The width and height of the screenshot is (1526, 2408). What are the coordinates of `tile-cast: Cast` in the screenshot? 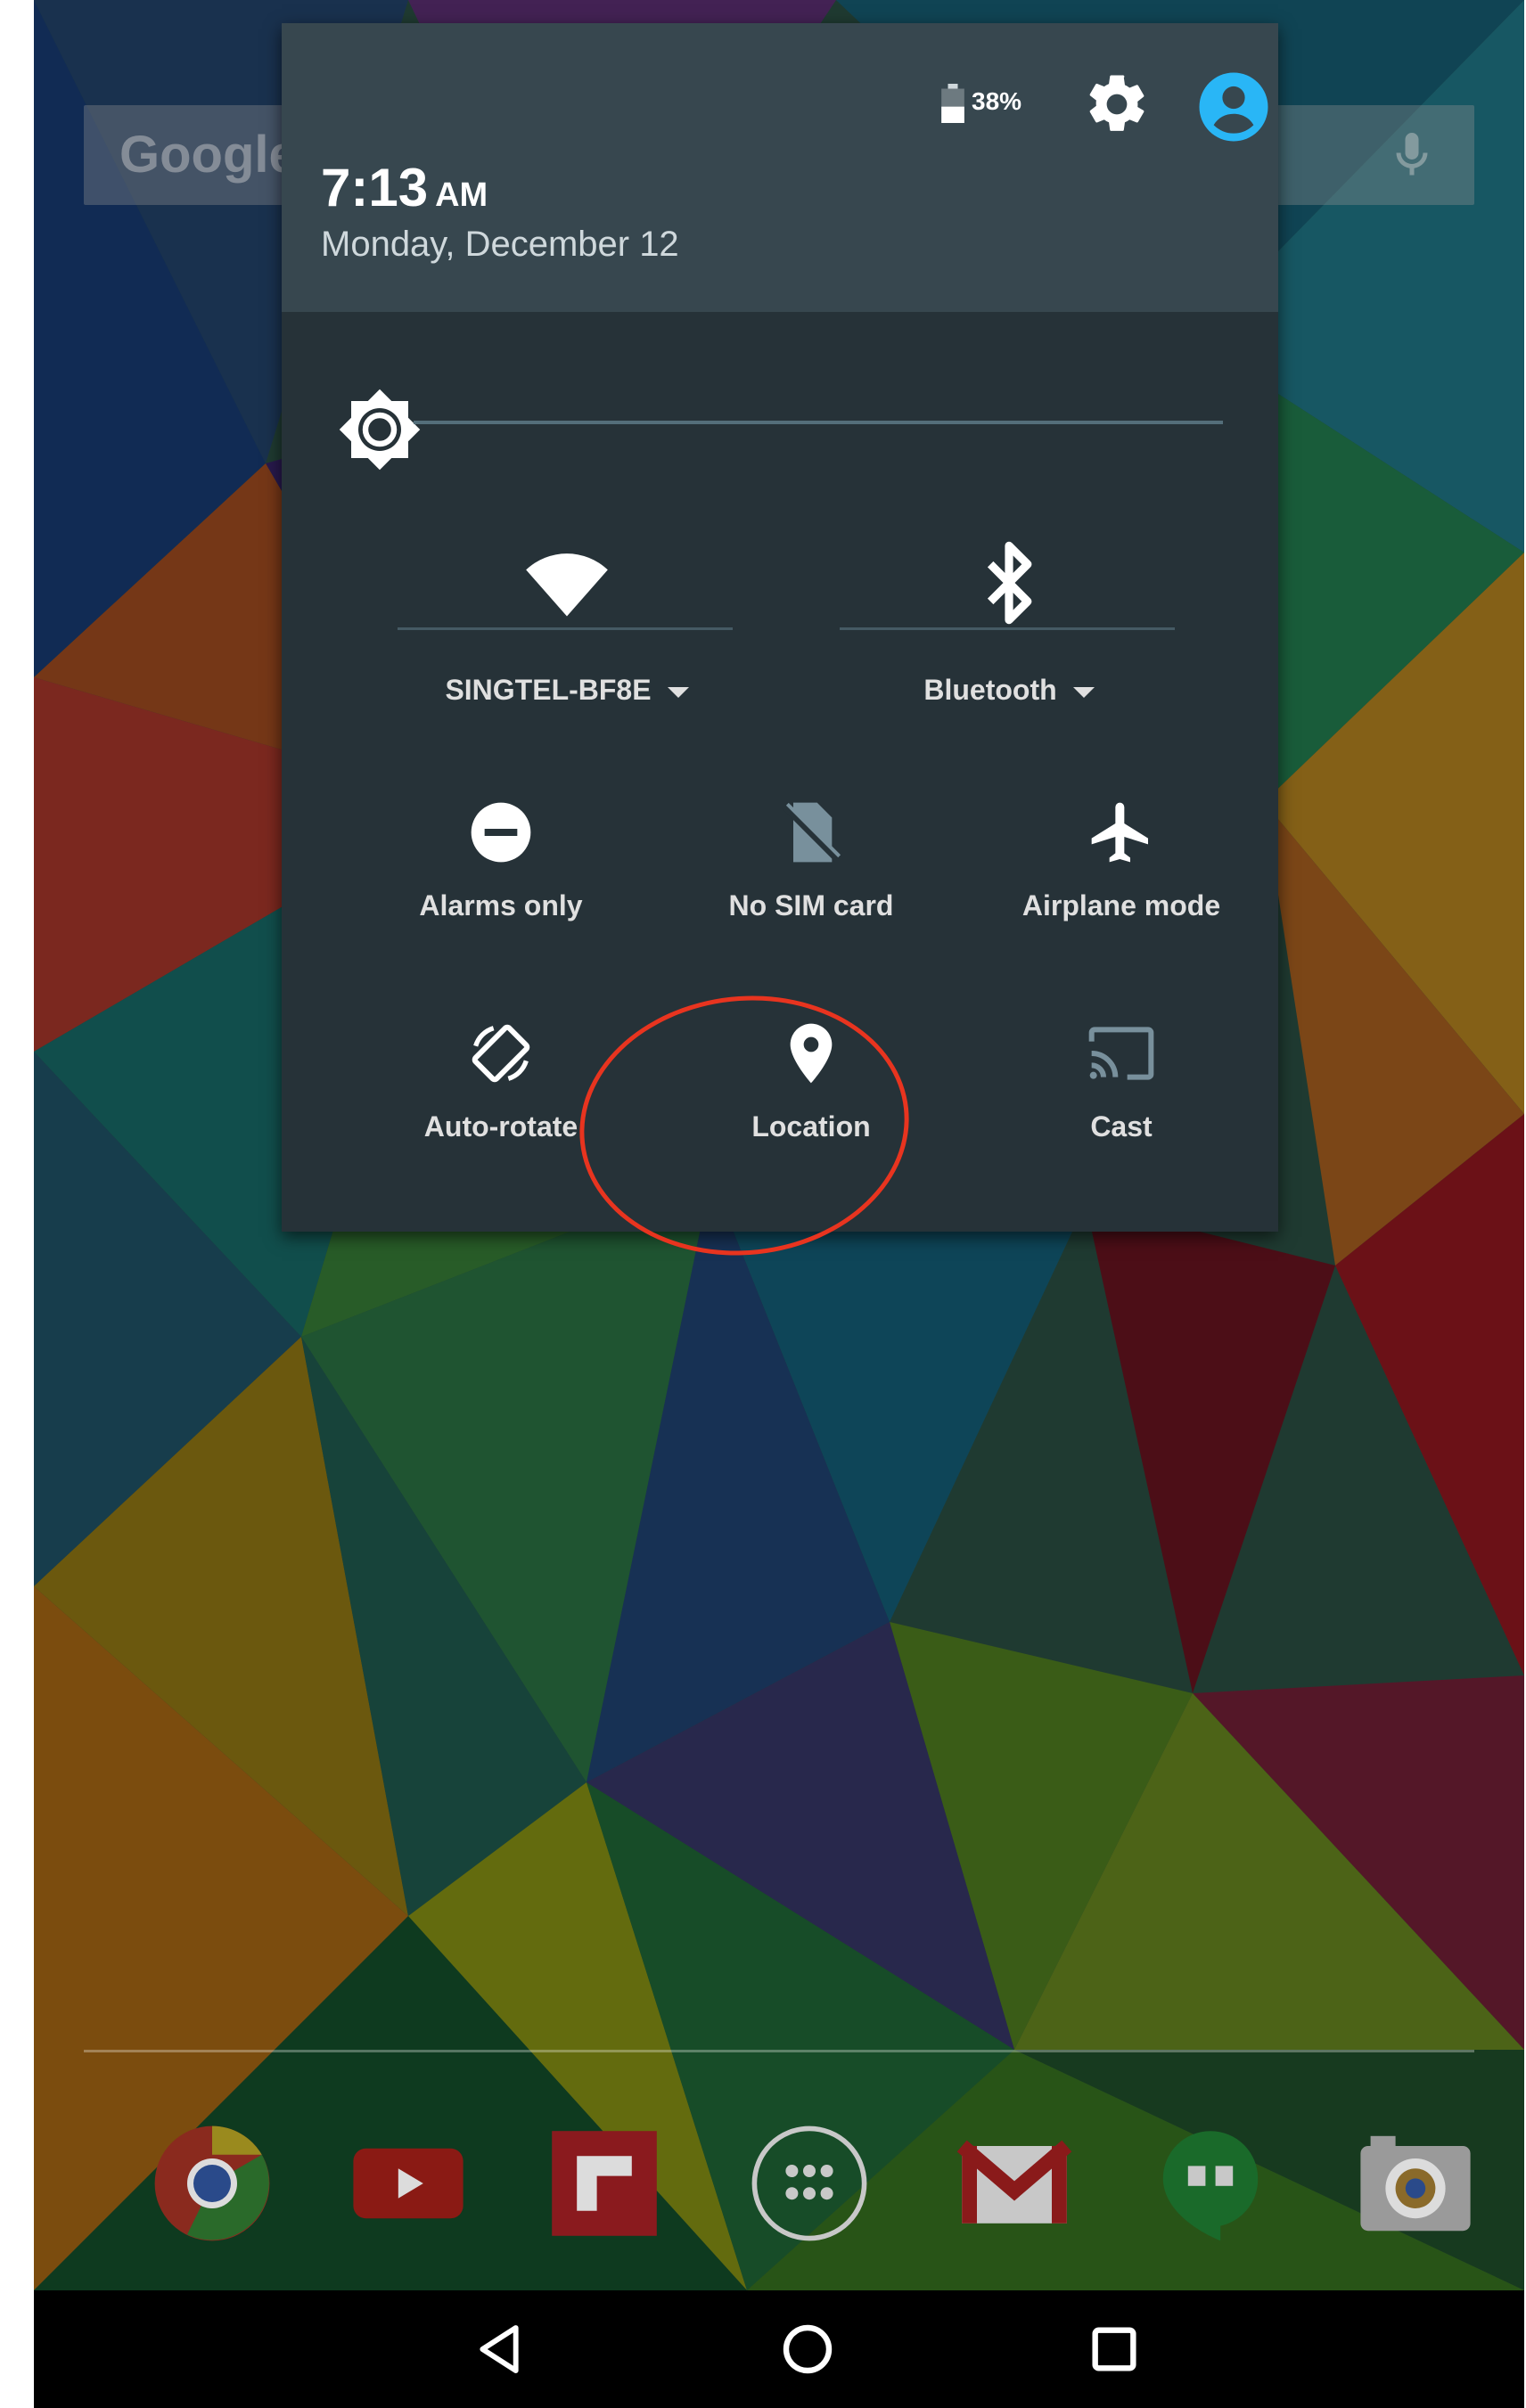 It's located at (1121, 1107).